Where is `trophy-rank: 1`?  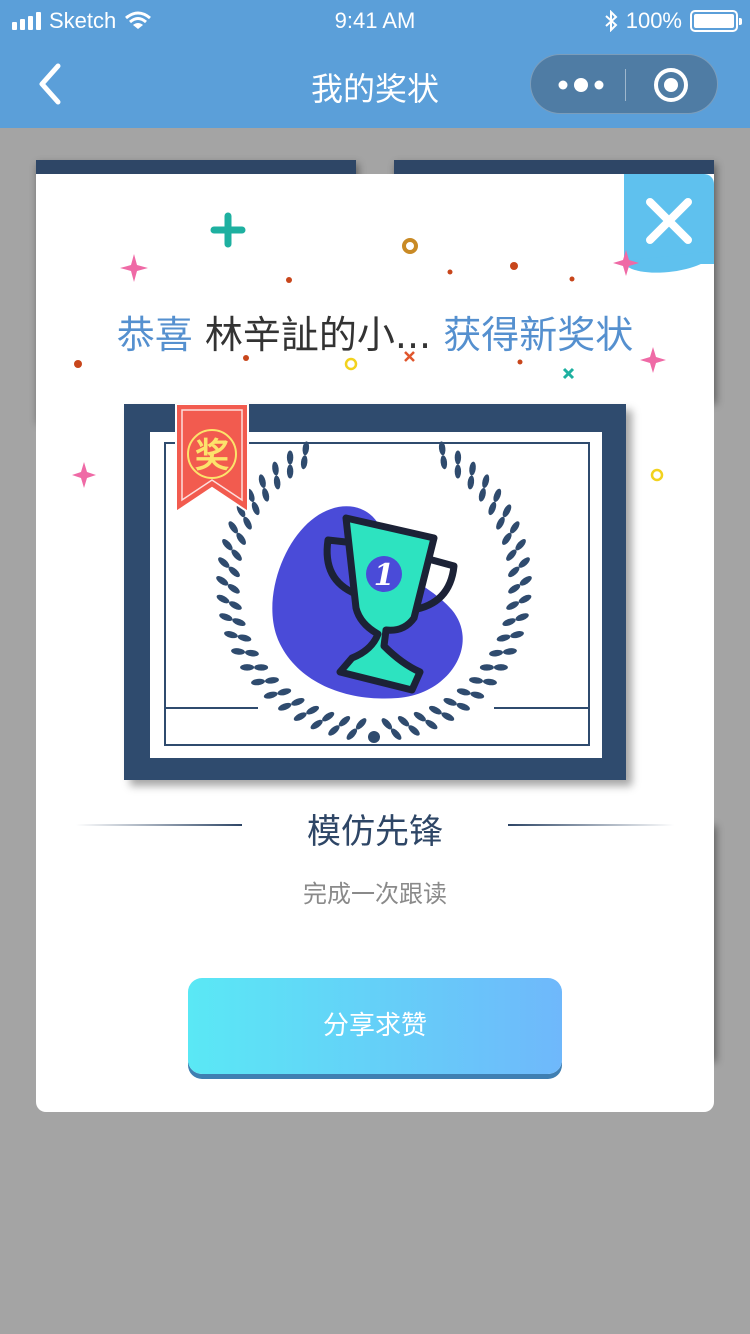 trophy-rank: 1 is located at coordinates (384, 575).